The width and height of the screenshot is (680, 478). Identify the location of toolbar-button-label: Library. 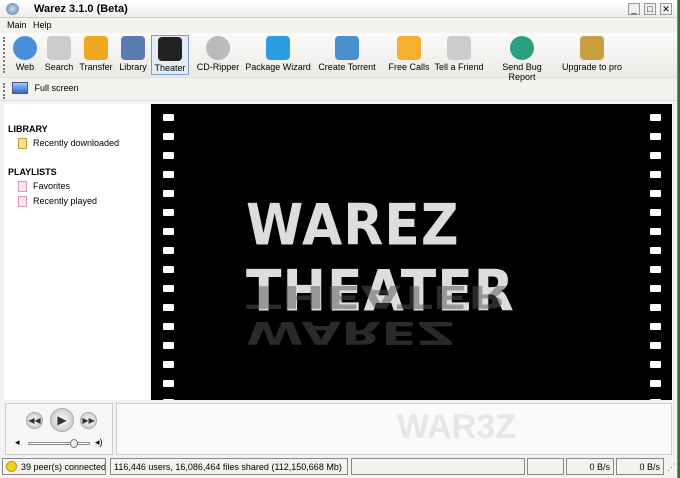
(133, 67).